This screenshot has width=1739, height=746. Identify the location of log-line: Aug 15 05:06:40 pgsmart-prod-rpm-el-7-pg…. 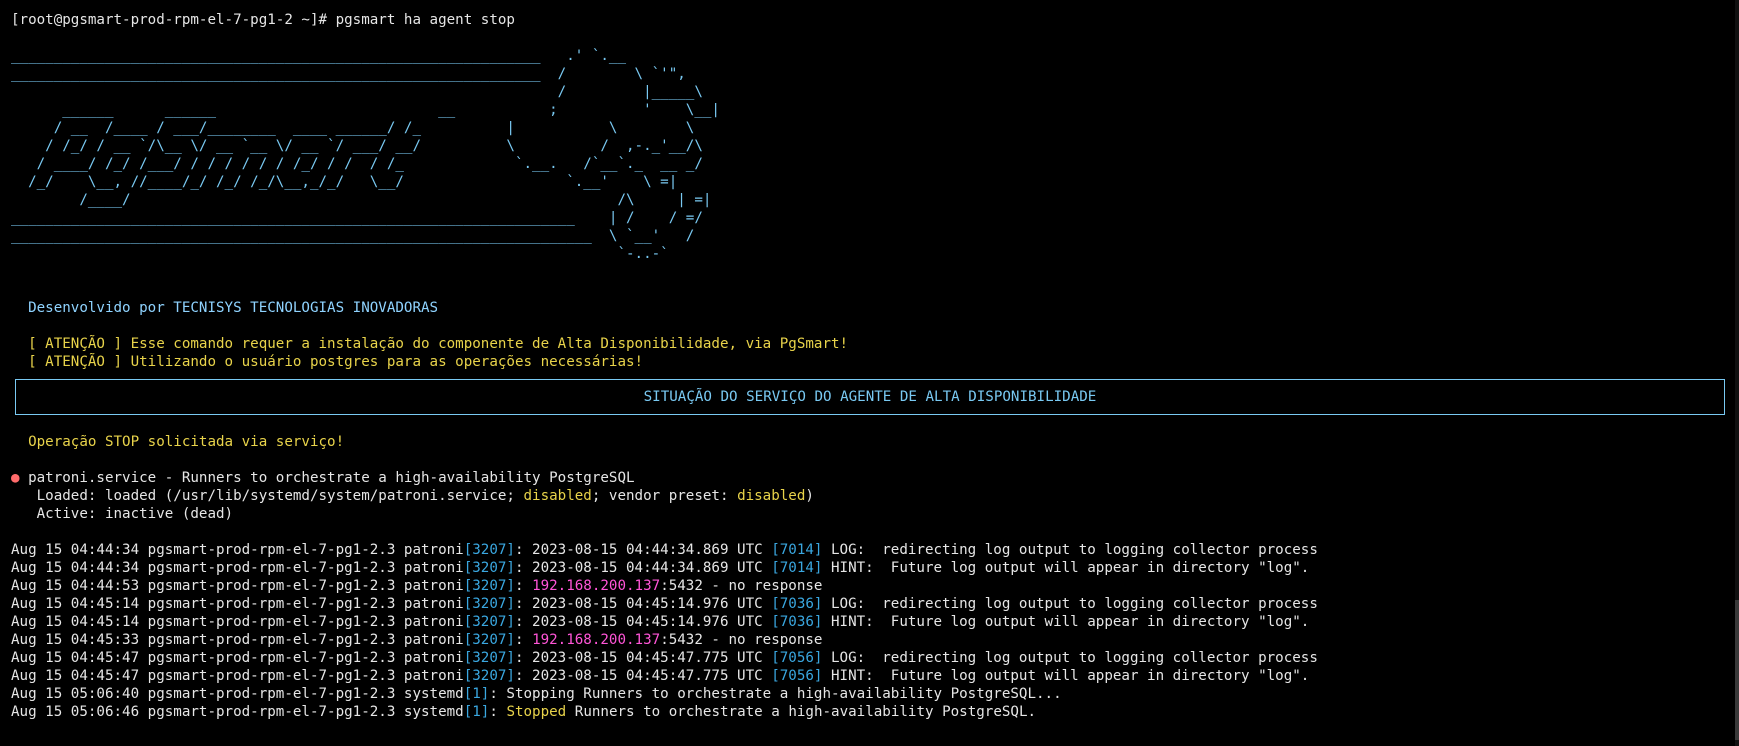
(875, 694).